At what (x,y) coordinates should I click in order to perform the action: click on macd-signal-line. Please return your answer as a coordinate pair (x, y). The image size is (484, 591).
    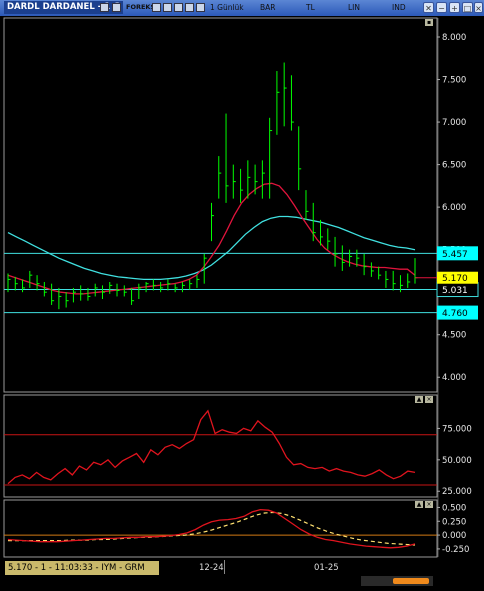
    Looking at the image, I should click on (212, 528).